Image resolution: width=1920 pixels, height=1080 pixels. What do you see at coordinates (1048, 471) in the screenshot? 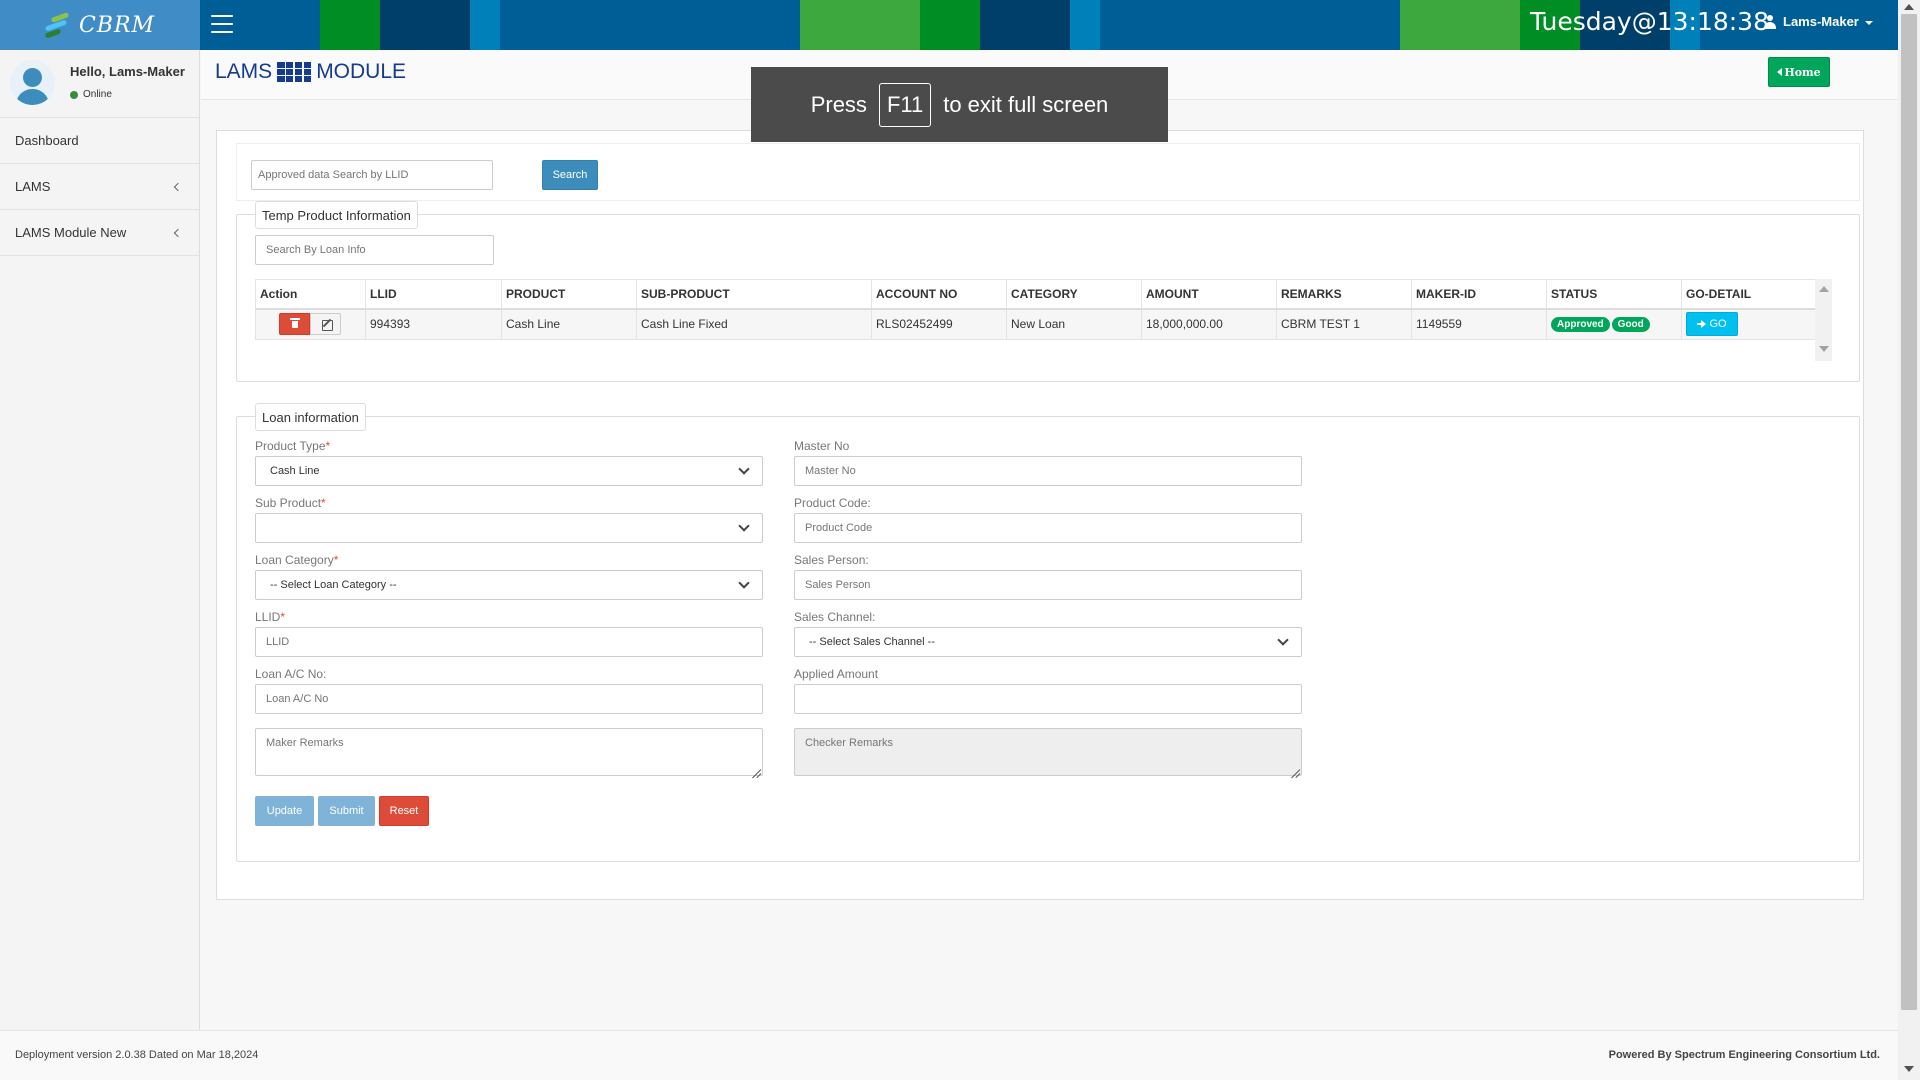
I see `master-no-input` at bounding box center [1048, 471].